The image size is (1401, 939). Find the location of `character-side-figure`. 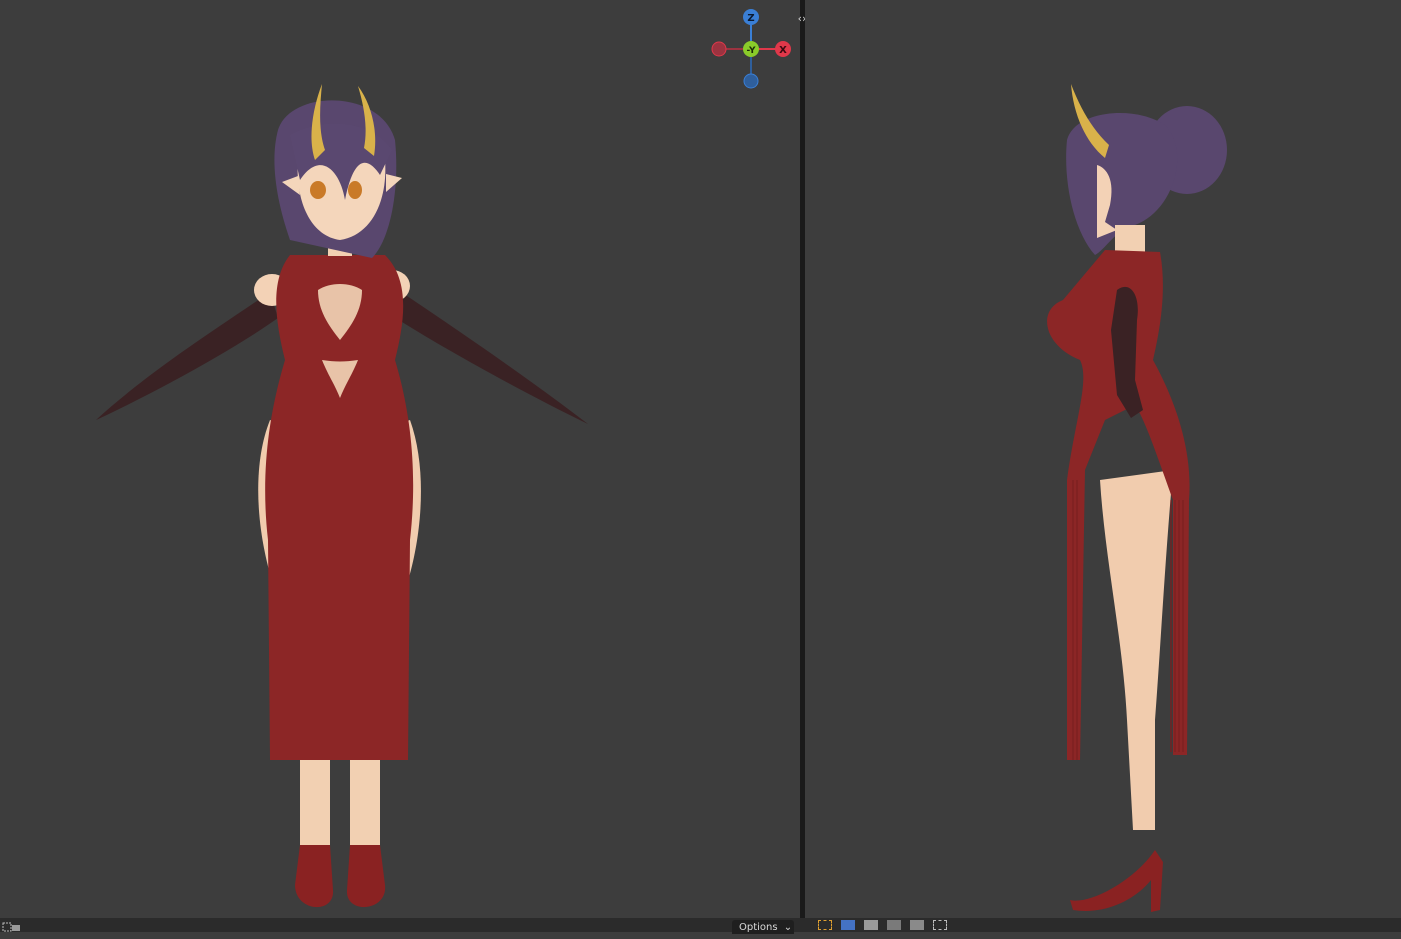

character-side-figure is located at coordinates (1137, 498).